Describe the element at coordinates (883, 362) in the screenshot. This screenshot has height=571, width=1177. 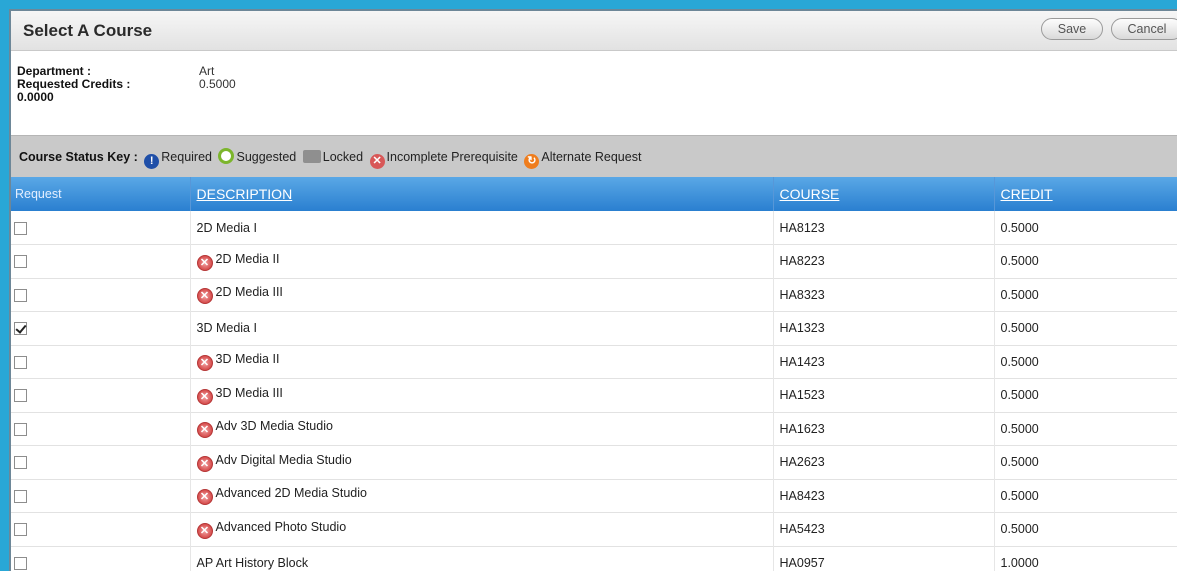
I see `course-code: HA1423` at that location.